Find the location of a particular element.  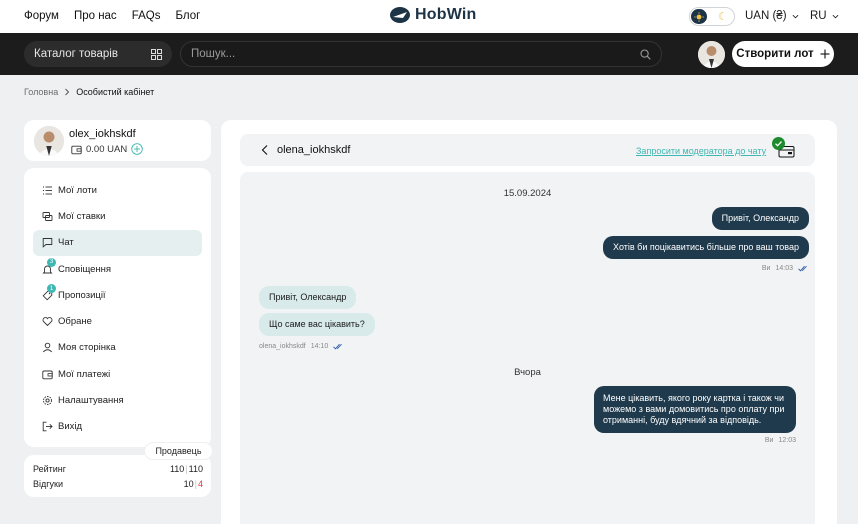

sidebar-item-favorites: Обране is located at coordinates (117, 321).